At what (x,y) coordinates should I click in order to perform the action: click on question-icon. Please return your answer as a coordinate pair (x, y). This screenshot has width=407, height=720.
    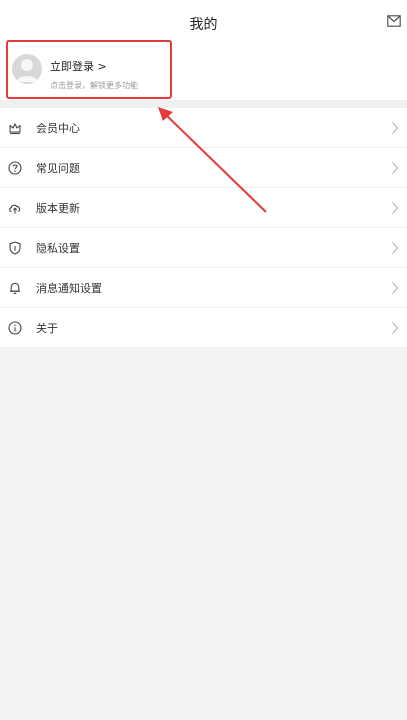
    Looking at the image, I should click on (15, 168).